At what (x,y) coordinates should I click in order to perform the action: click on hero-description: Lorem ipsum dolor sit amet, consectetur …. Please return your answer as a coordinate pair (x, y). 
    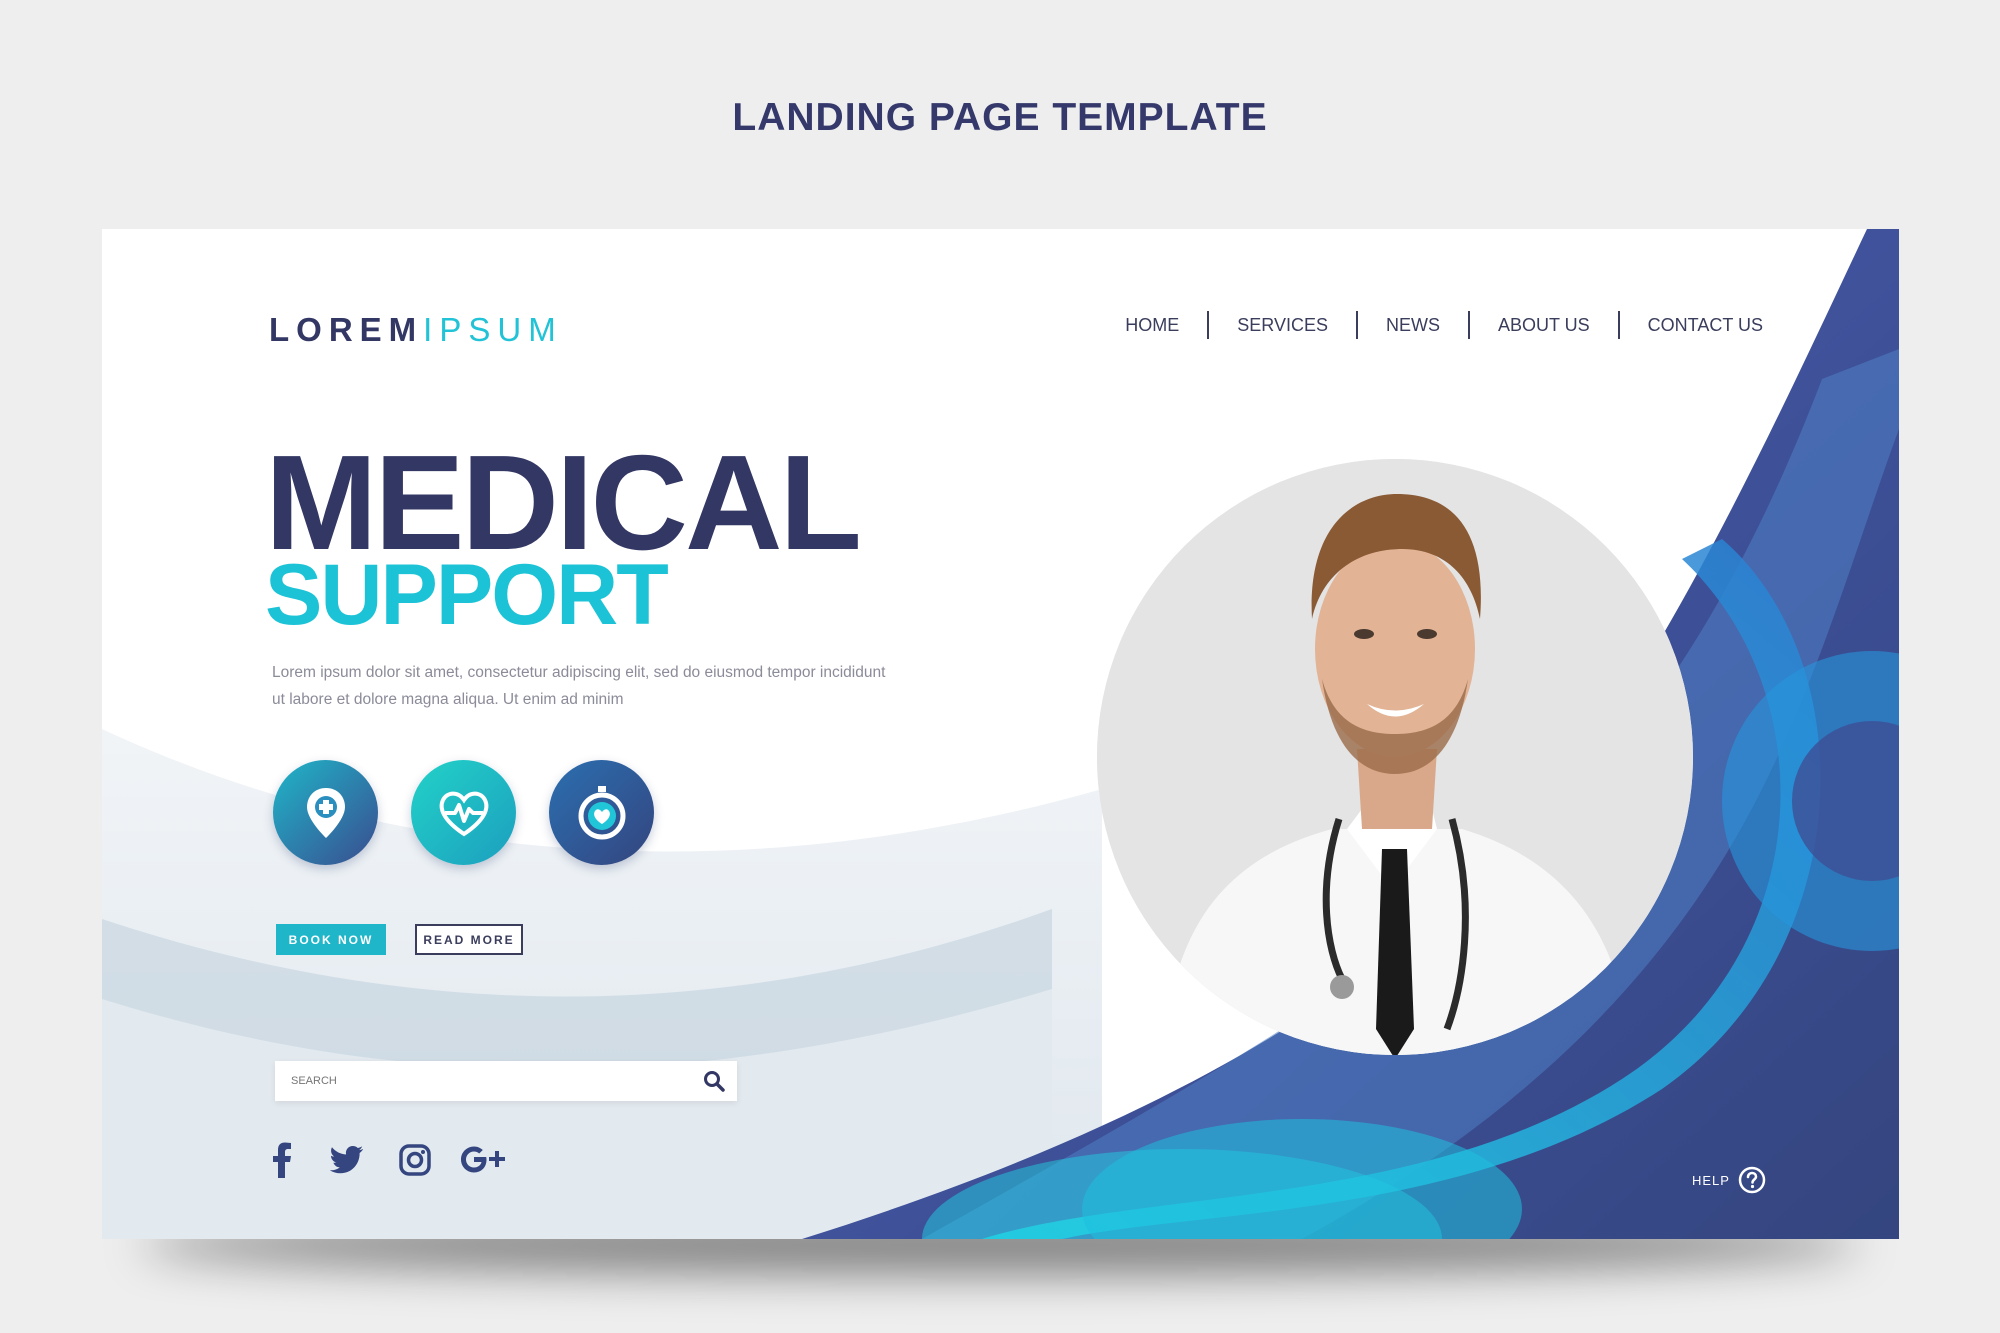
    Looking at the image, I should click on (579, 686).